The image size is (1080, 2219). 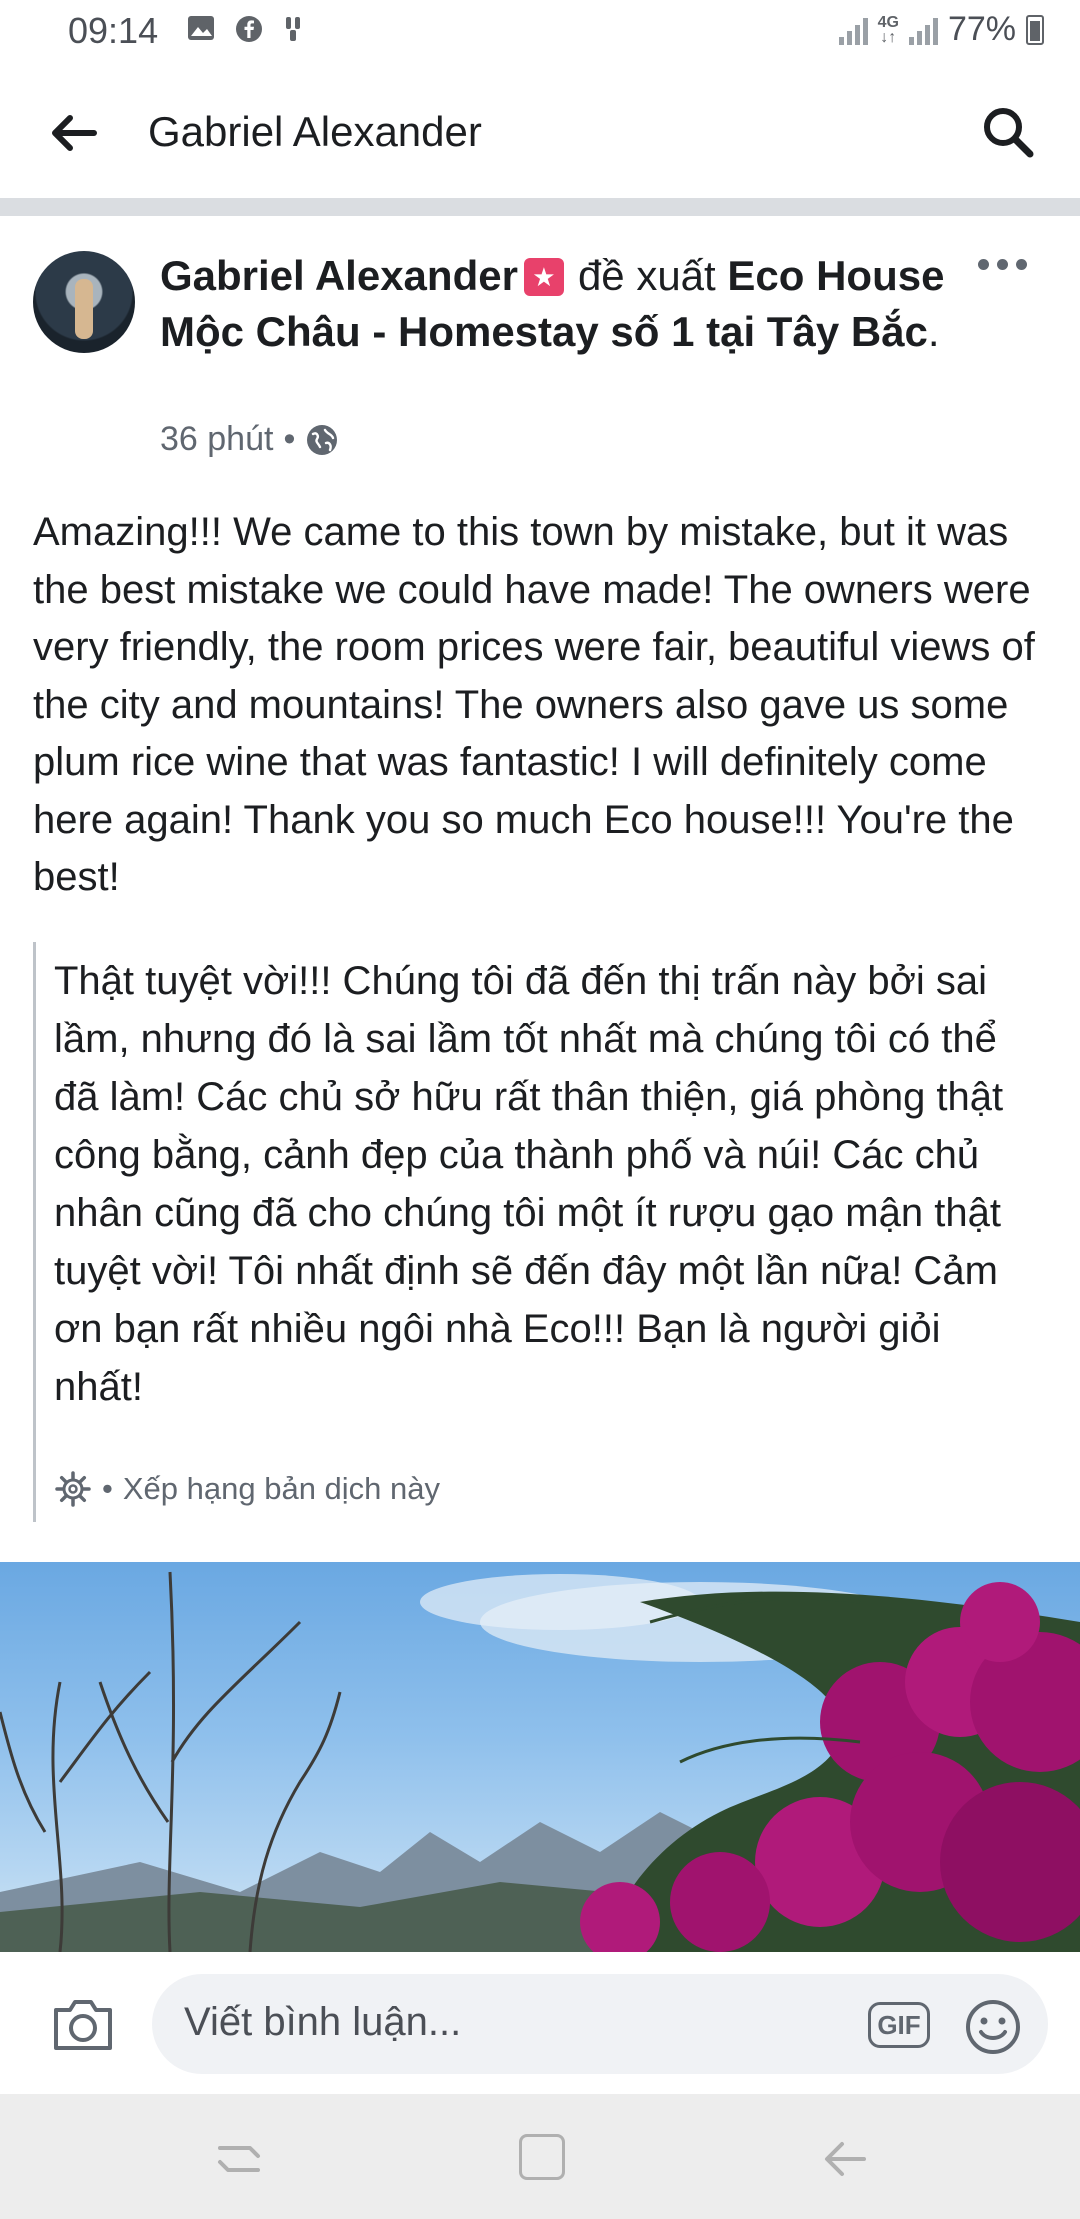 What do you see at coordinates (993, 2027) in the screenshot?
I see `emoji-icon` at bounding box center [993, 2027].